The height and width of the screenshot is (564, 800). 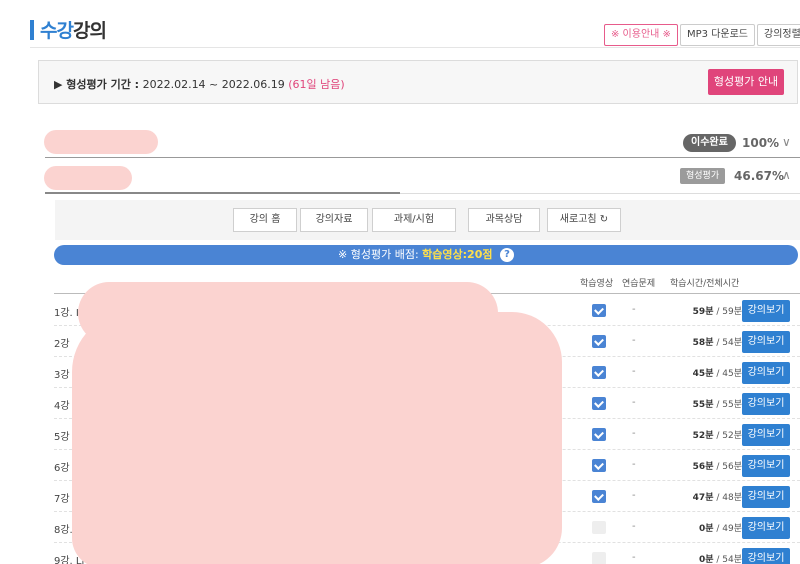 I want to click on period-label: ▶ 형성평가 기간 :, so click(x=97, y=84).